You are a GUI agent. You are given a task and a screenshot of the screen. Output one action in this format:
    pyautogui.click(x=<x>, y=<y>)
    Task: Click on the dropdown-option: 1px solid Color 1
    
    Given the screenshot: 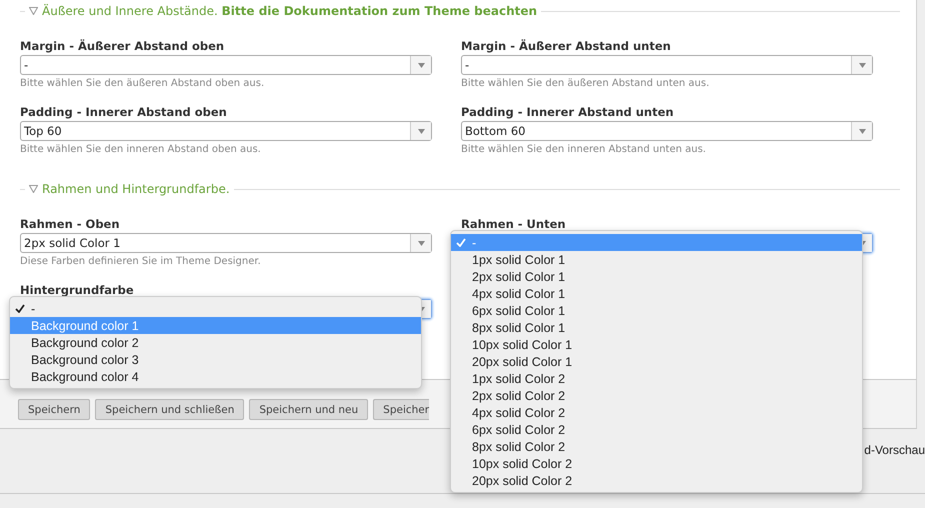 What is the action you would take?
    pyautogui.click(x=656, y=259)
    